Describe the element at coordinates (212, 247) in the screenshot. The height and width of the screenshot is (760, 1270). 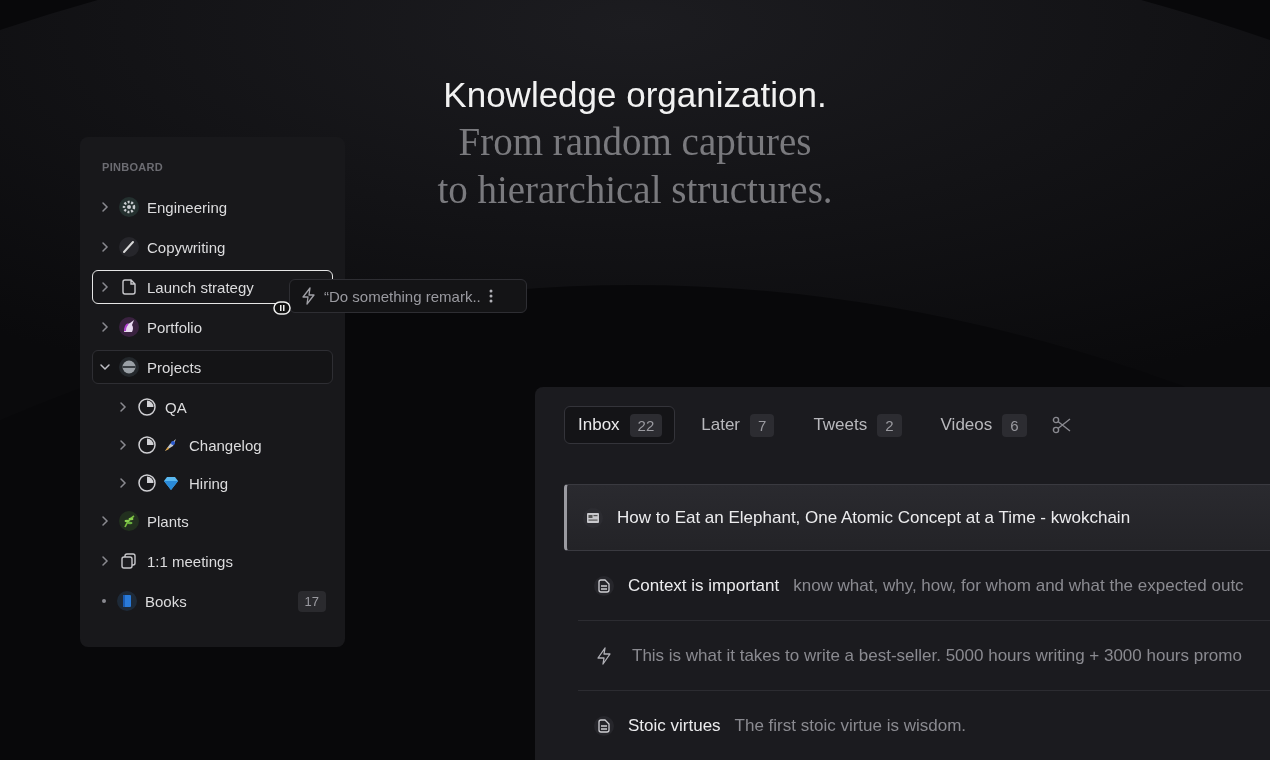
I see `tree-item: Copywriting` at that location.